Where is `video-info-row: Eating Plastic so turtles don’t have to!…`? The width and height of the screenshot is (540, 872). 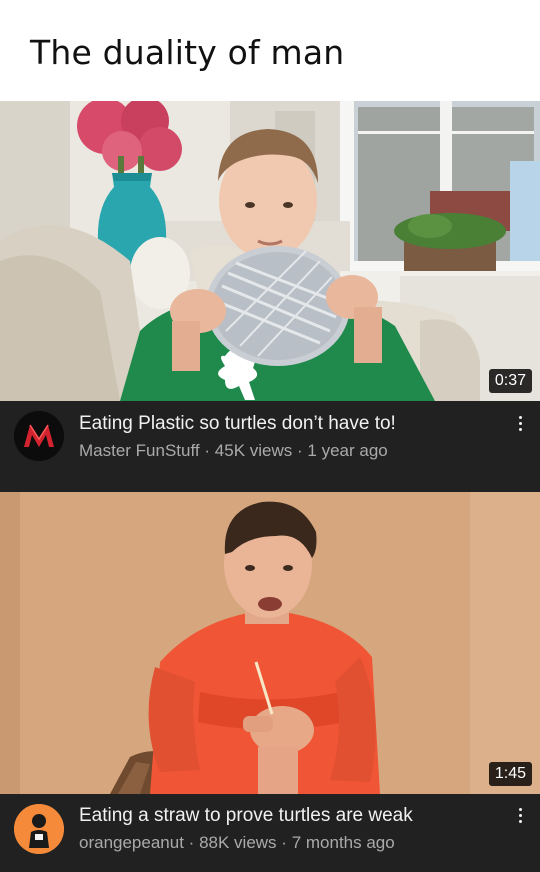 video-info-row: Eating Plastic so turtles don’t have to!… is located at coordinates (270, 446).